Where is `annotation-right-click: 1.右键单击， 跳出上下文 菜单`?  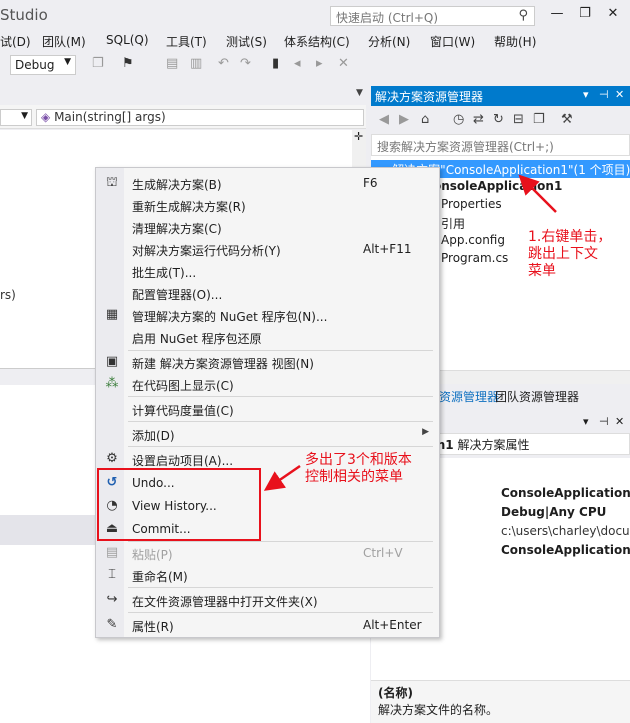 annotation-right-click: 1.右键单击， 跳出上下文 菜单 is located at coordinates (569, 254).